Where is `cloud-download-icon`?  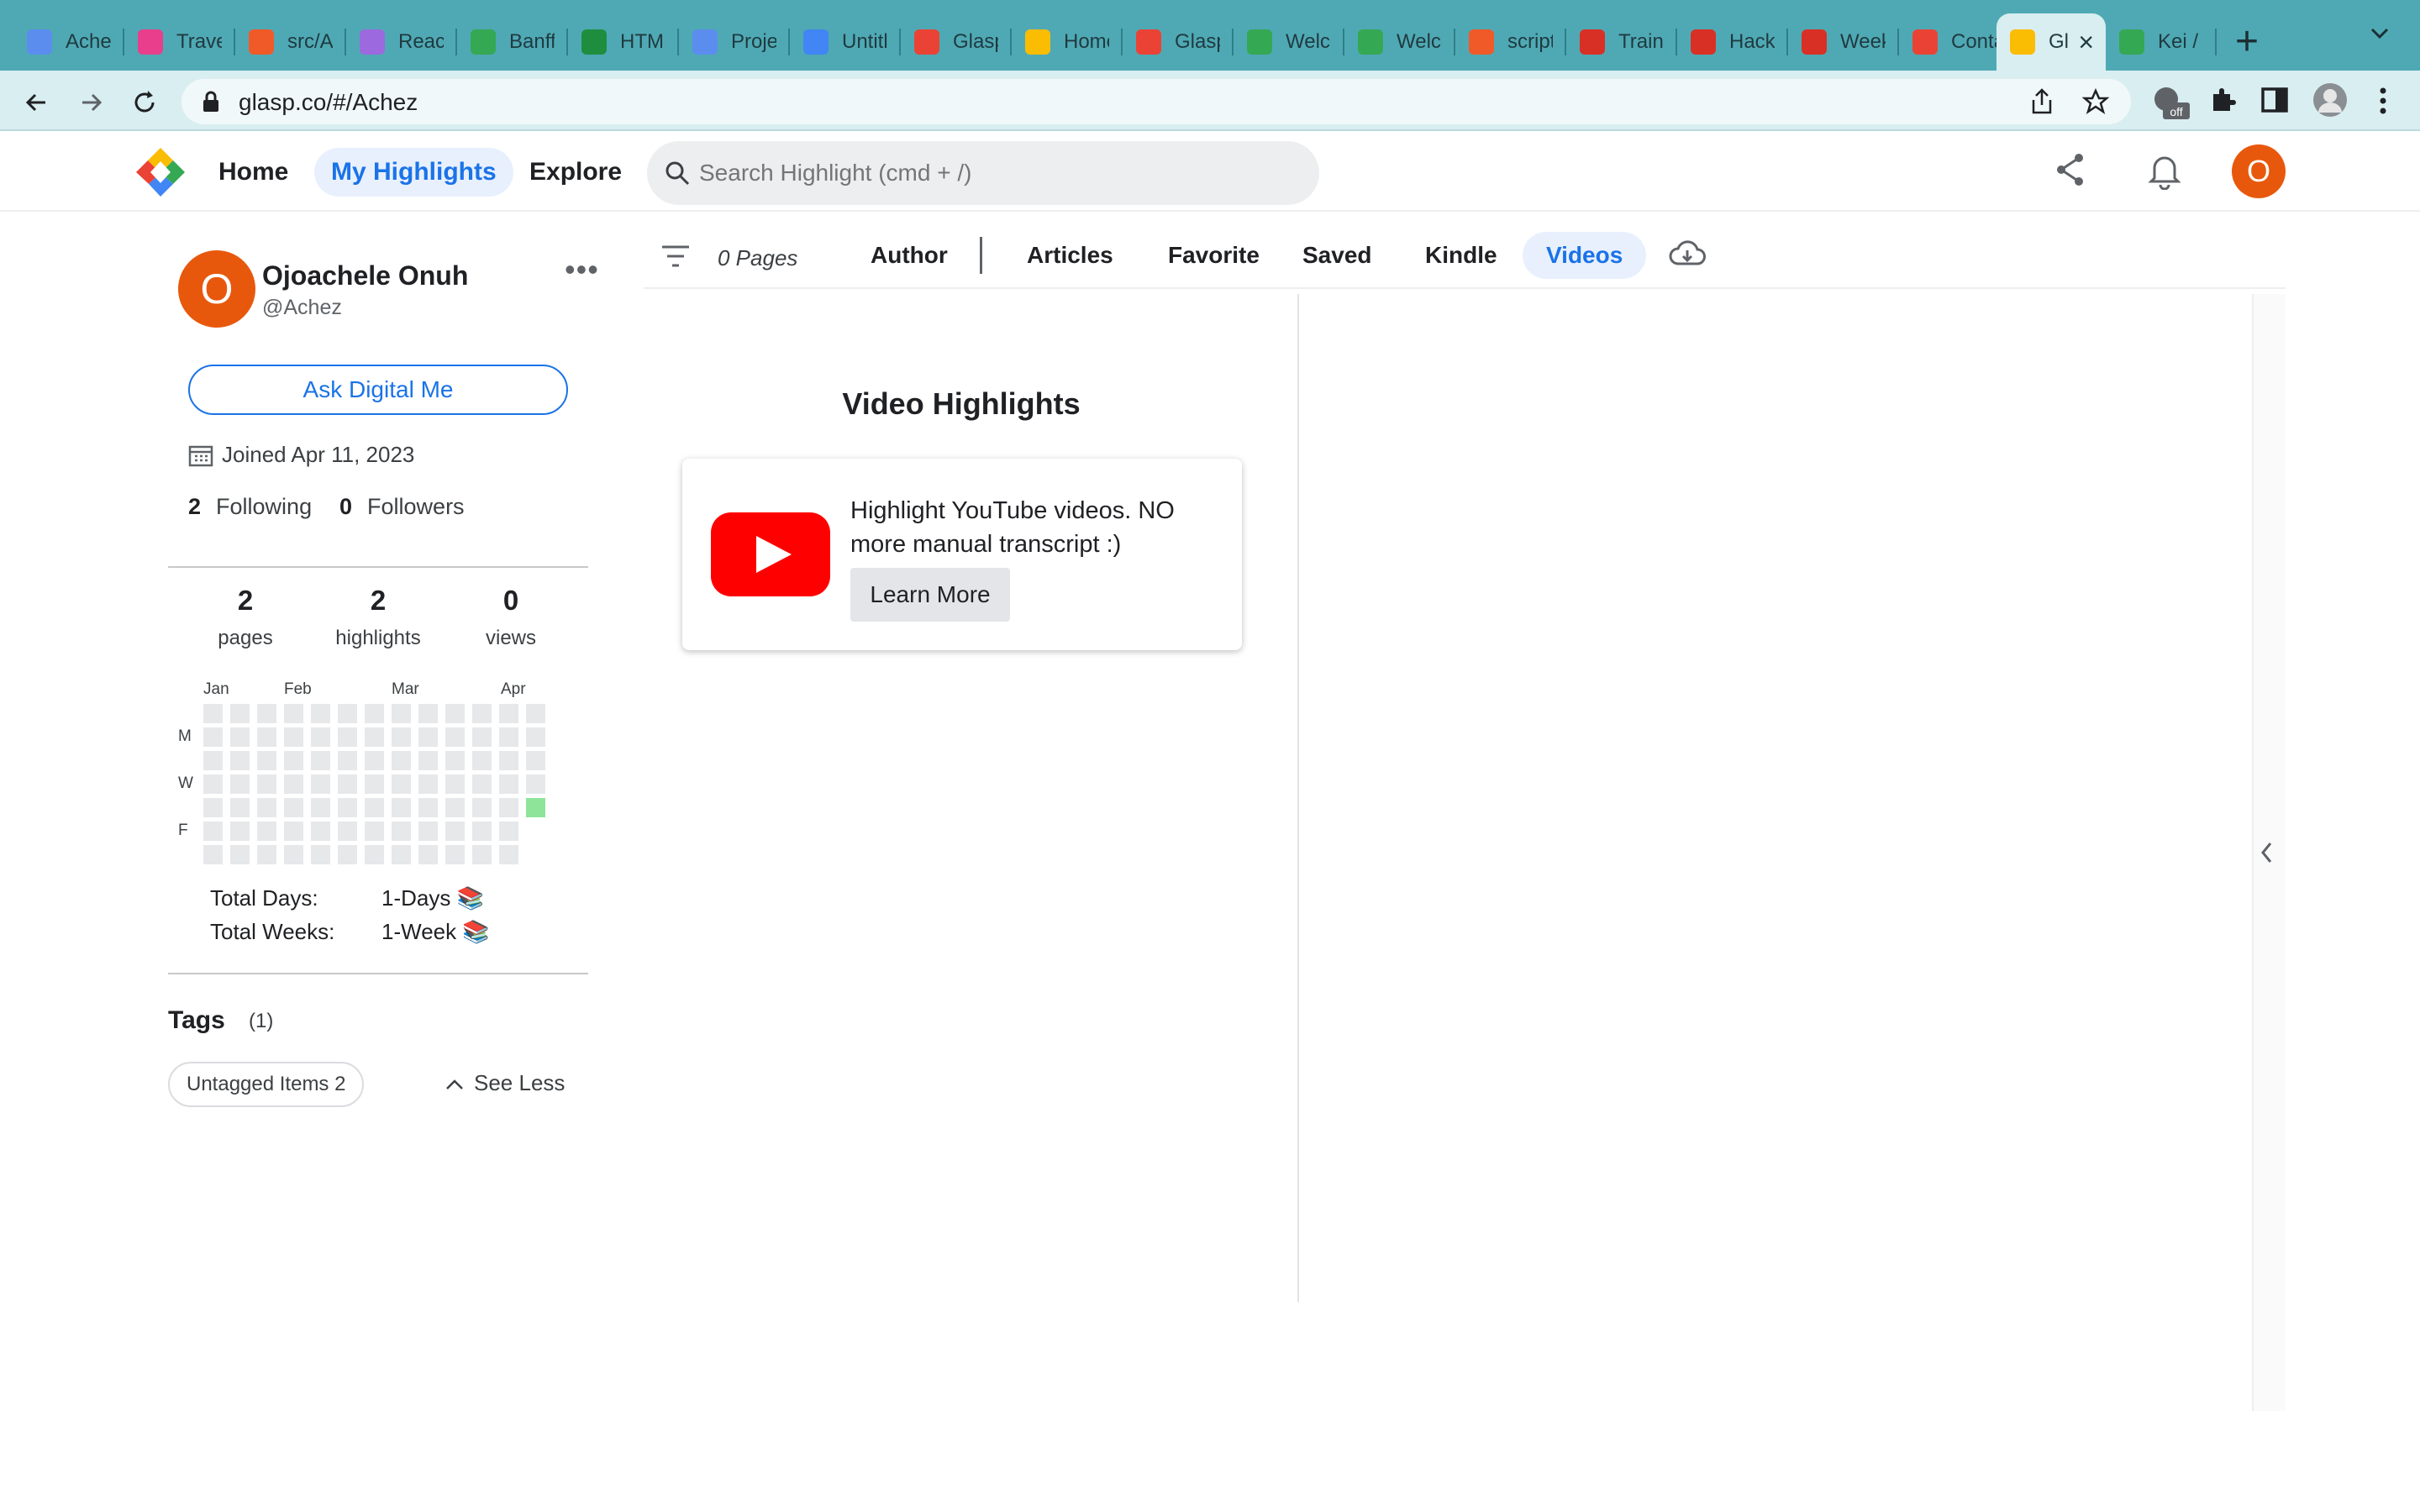 cloud-download-icon is located at coordinates (1687, 256).